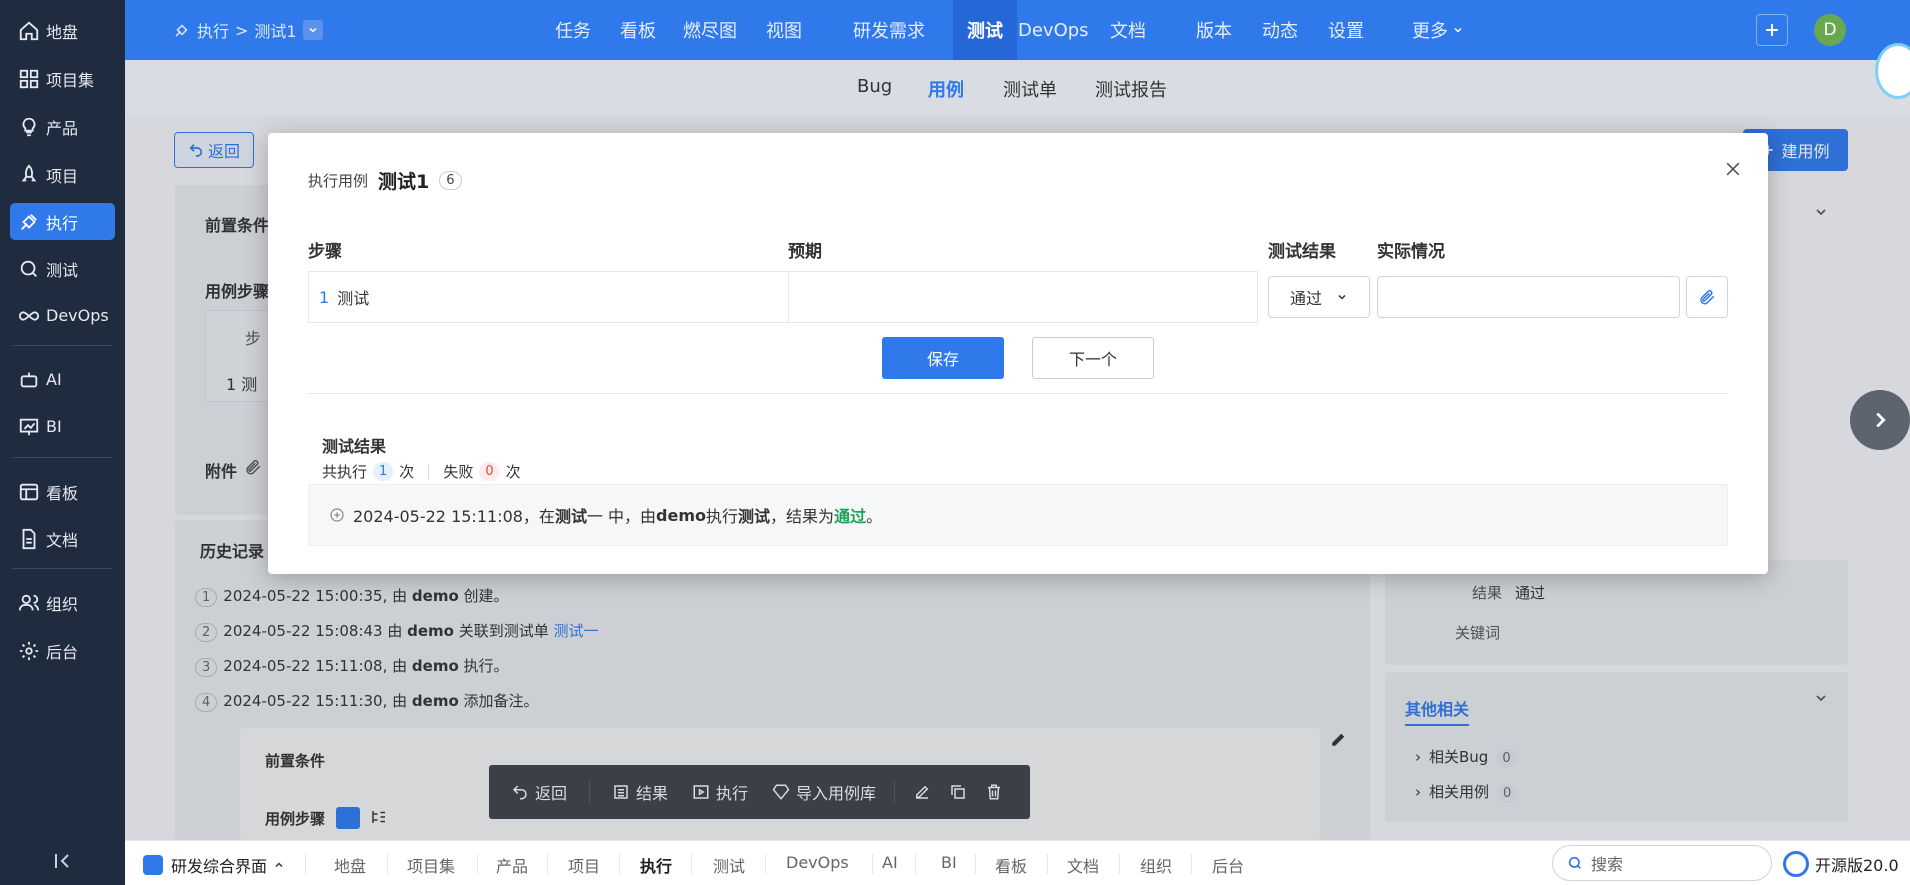  What do you see at coordinates (29, 222) in the screenshot?
I see `run-icon` at bounding box center [29, 222].